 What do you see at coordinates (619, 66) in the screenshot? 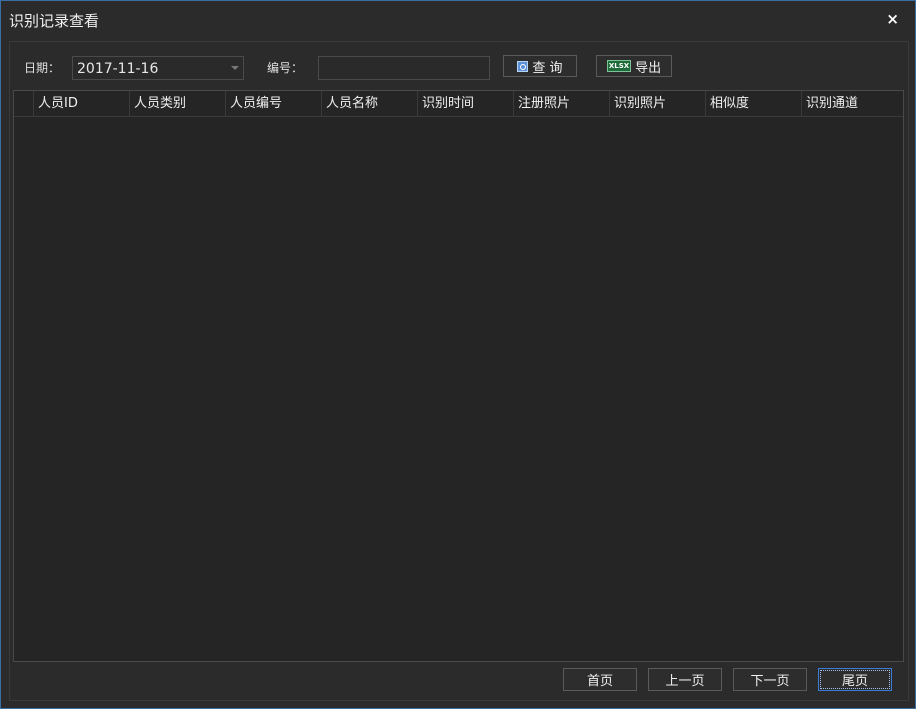
I see `excel-icon: XLSX` at bounding box center [619, 66].